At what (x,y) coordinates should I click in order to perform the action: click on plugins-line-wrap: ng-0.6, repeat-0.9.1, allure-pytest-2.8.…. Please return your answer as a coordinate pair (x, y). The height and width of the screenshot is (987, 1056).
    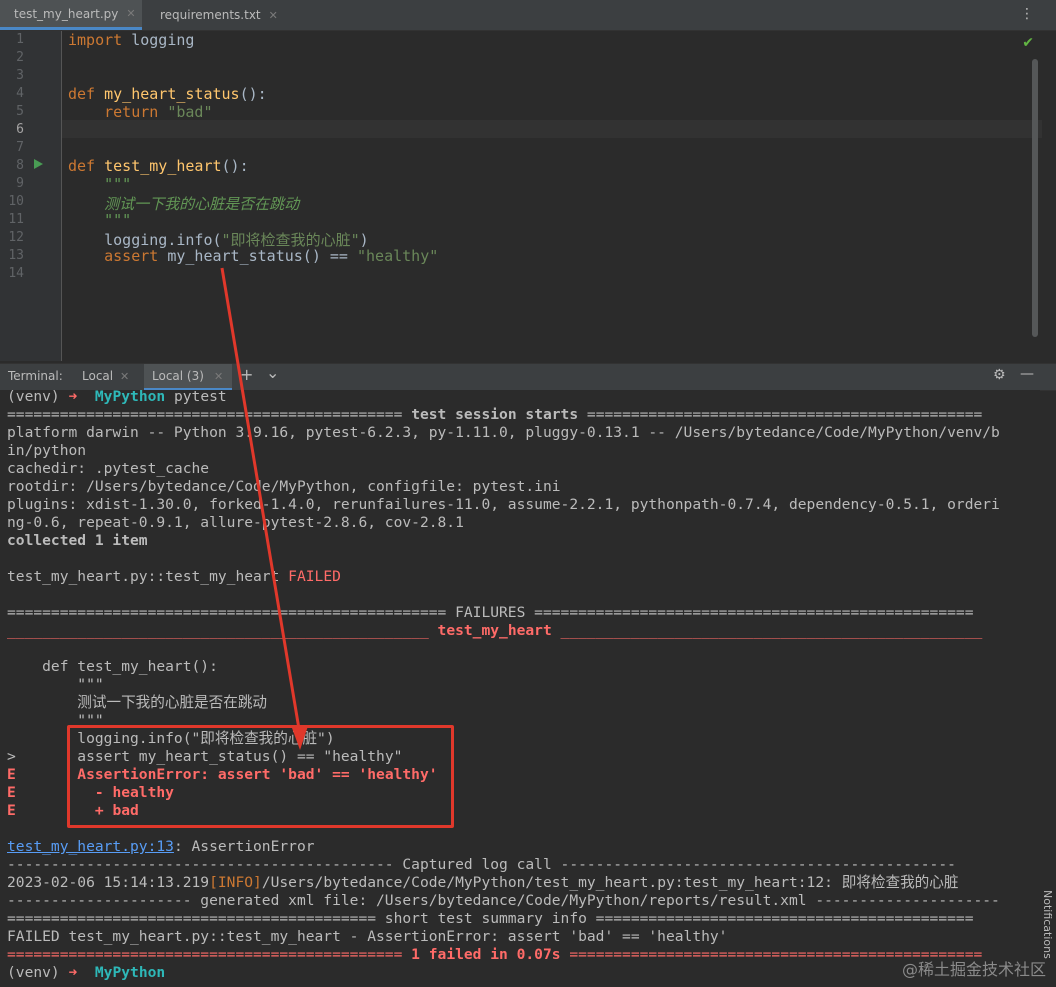
    Looking at the image, I should click on (235, 522).